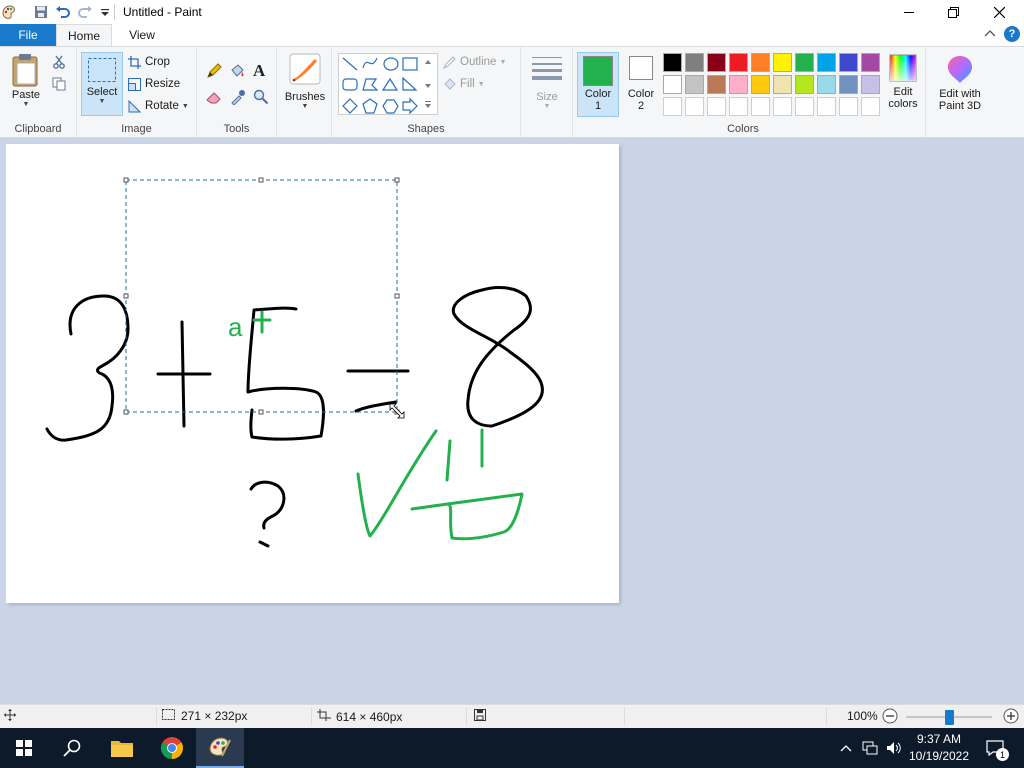 The height and width of the screenshot is (768, 1024). Describe the element at coordinates (990, 35) in the screenshot. I see `collapse-ribbon-icon` at that location.